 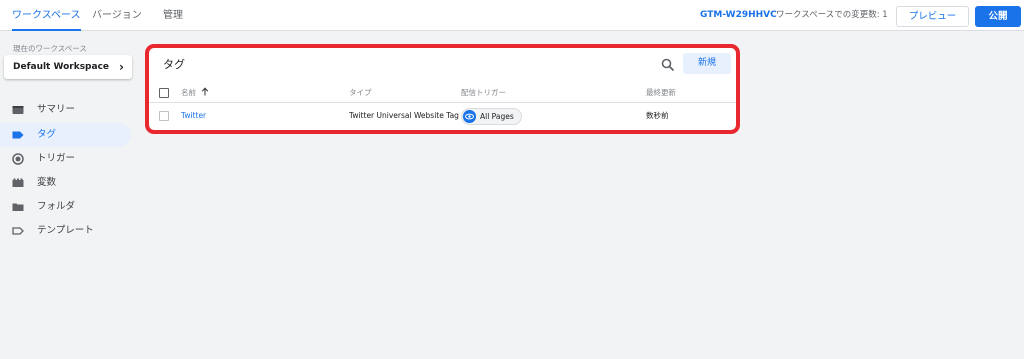 I want to click on sidebar-item-triggers: トリガー, so click(x=65, y=159).